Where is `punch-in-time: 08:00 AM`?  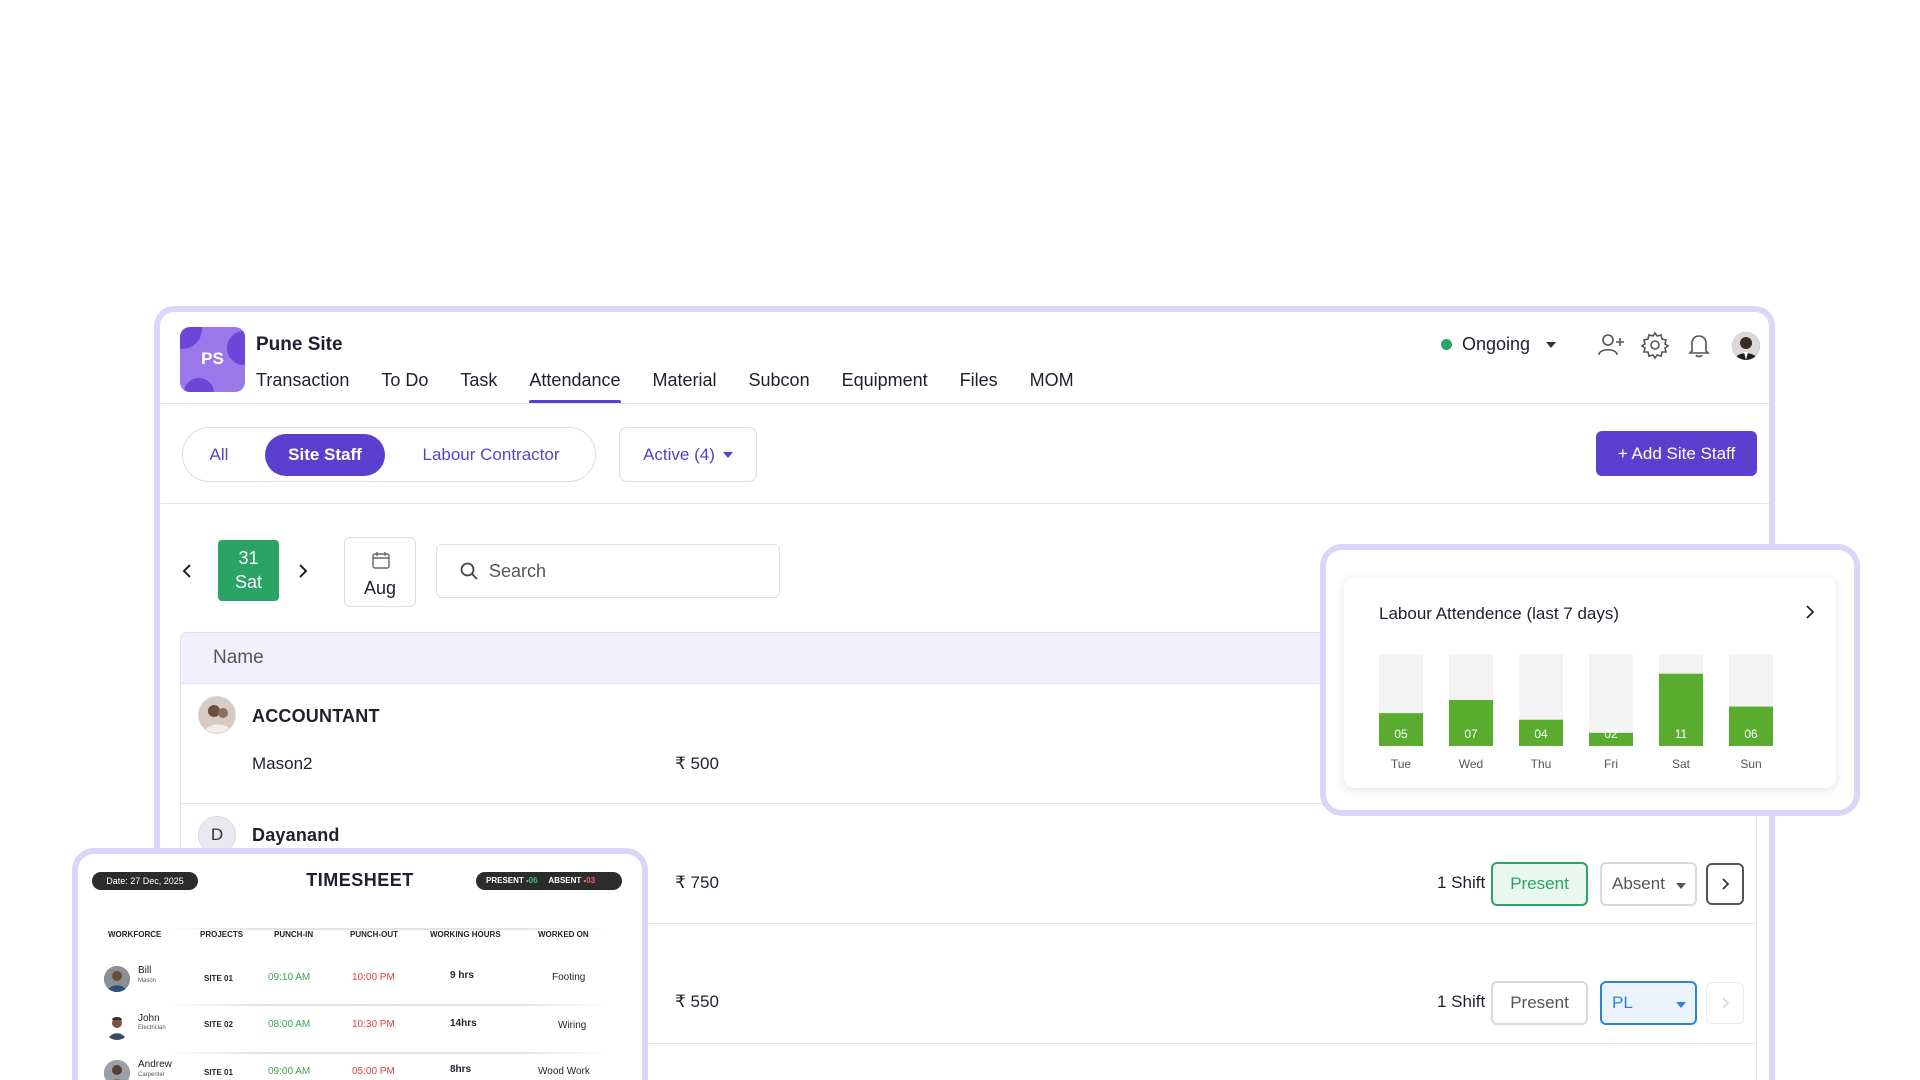 punch-in-time: 08:00 AM is located at coordinates (289, 1024).